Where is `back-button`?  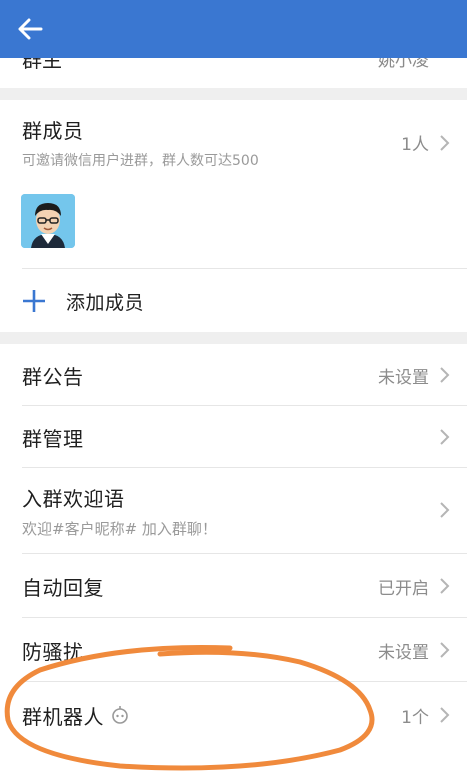
back-button is located at coordinates (30, 29).